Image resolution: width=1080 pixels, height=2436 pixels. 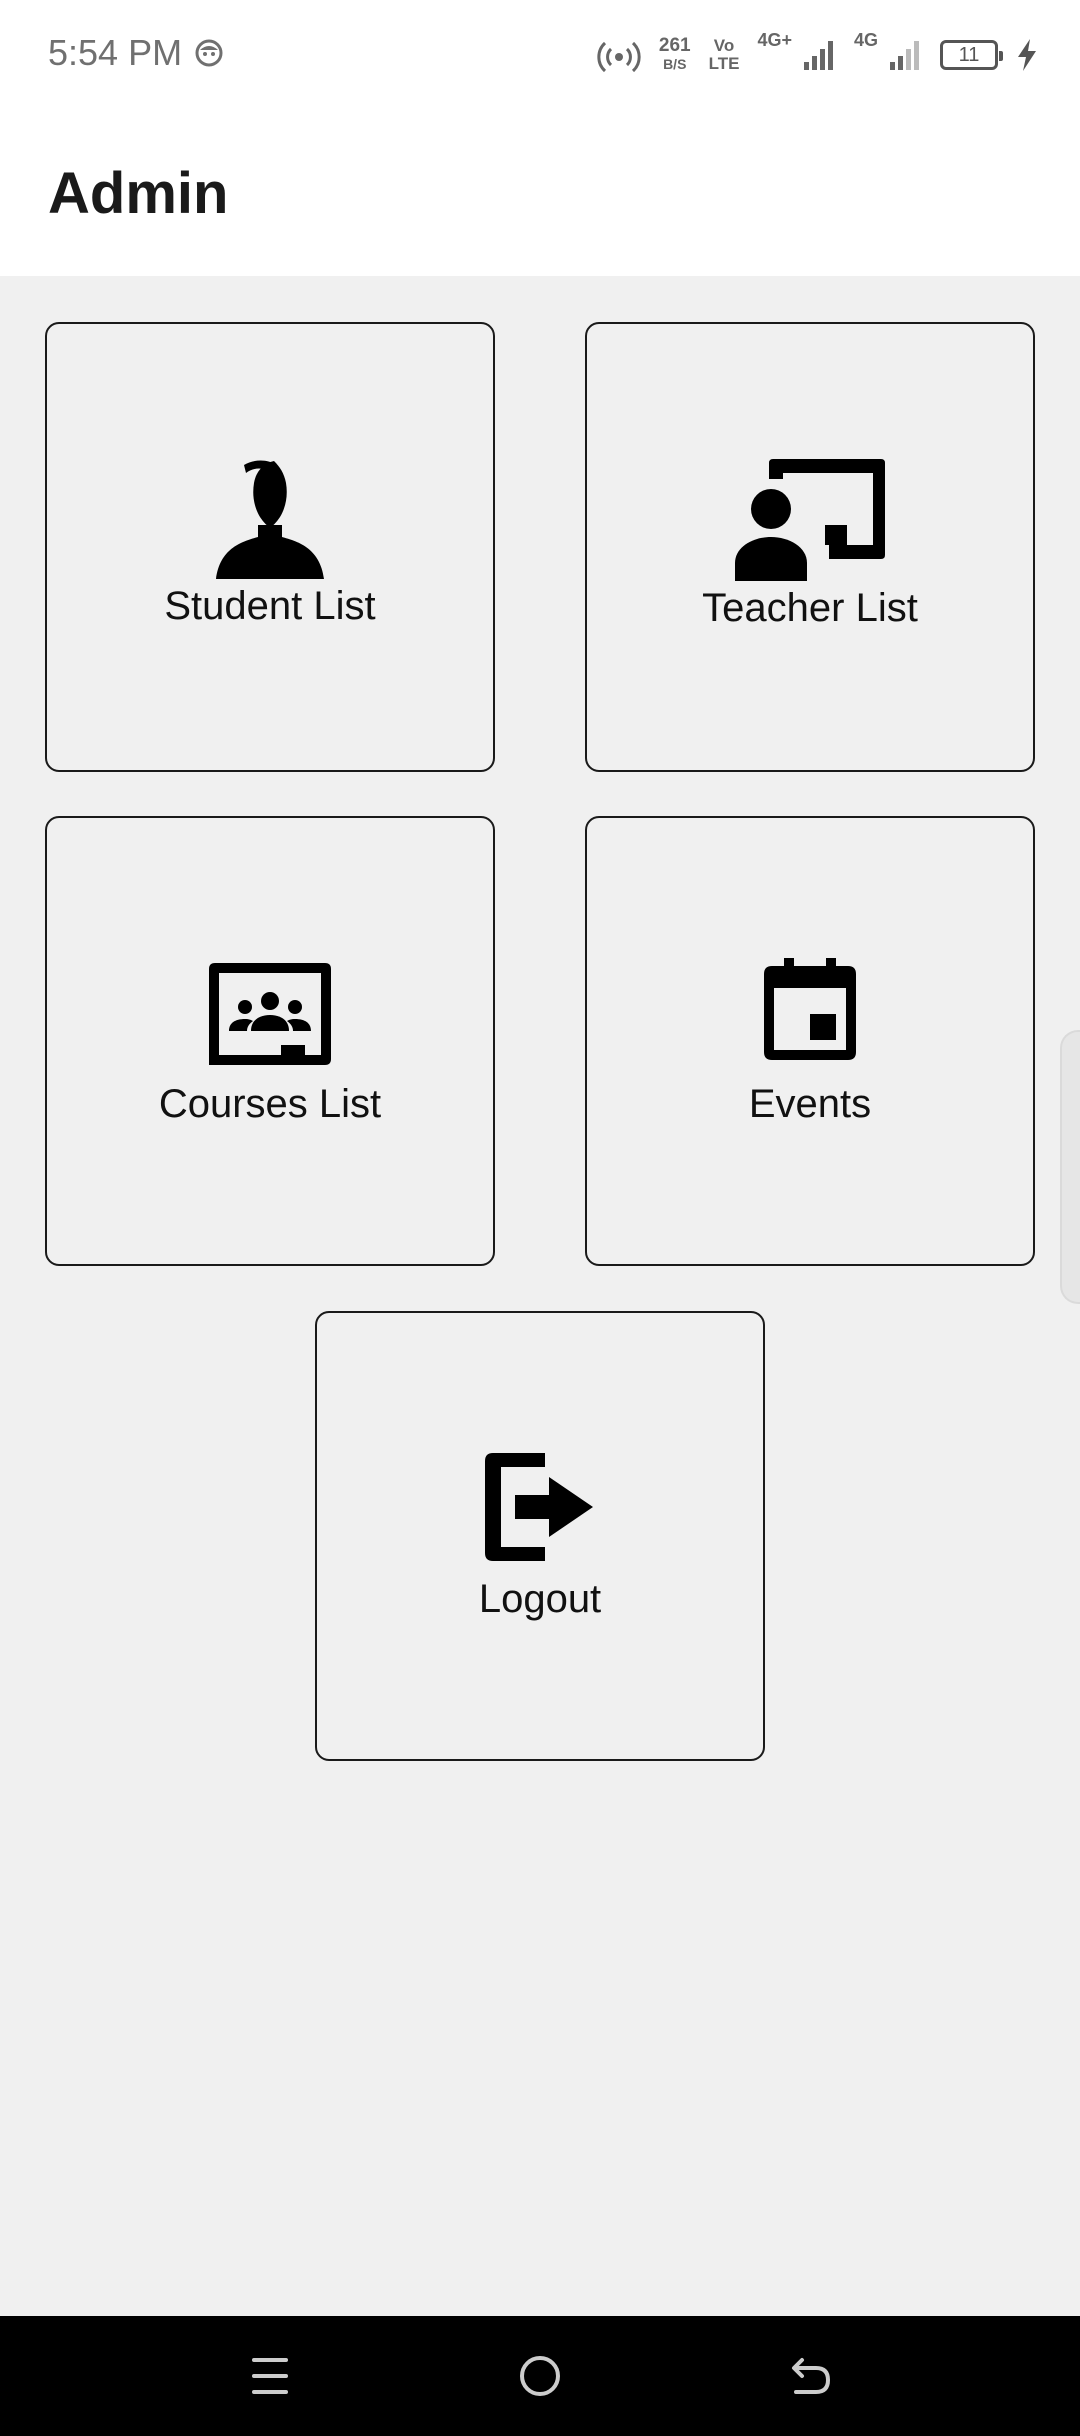 What do you see at coordinates (270, 519) in the screenshot?
I see `student-person-icon` at bounding box center [270, 519].